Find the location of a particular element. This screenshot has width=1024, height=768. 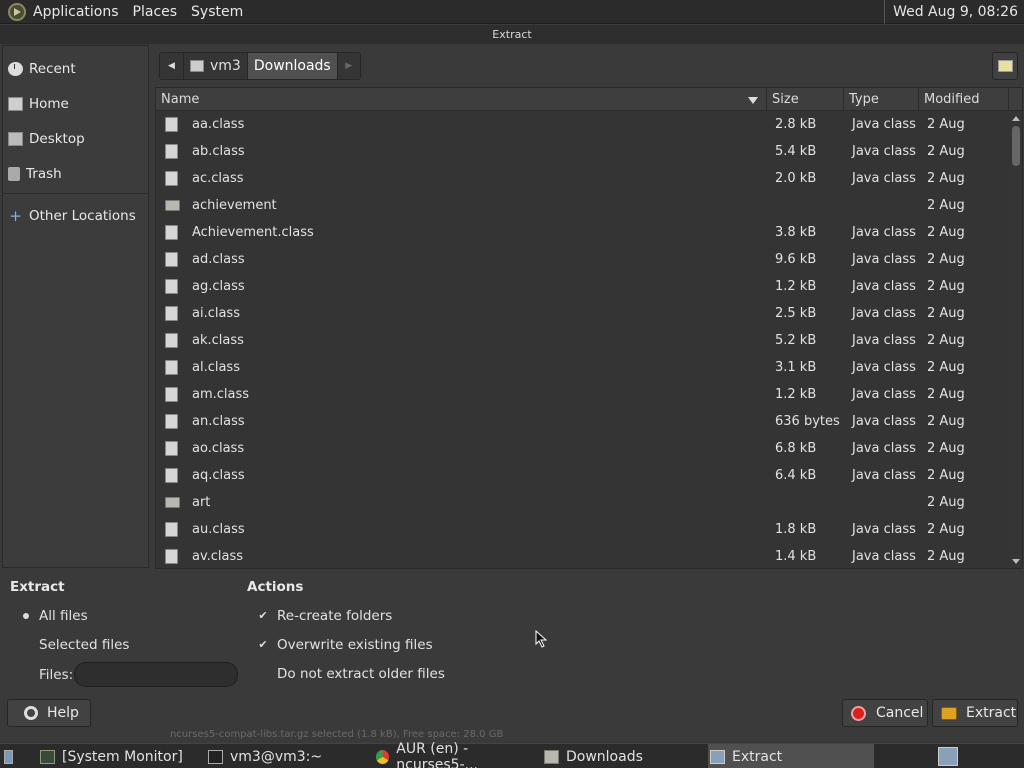

taskbar-item-extract: Extract is located at coordinates (791, 756).